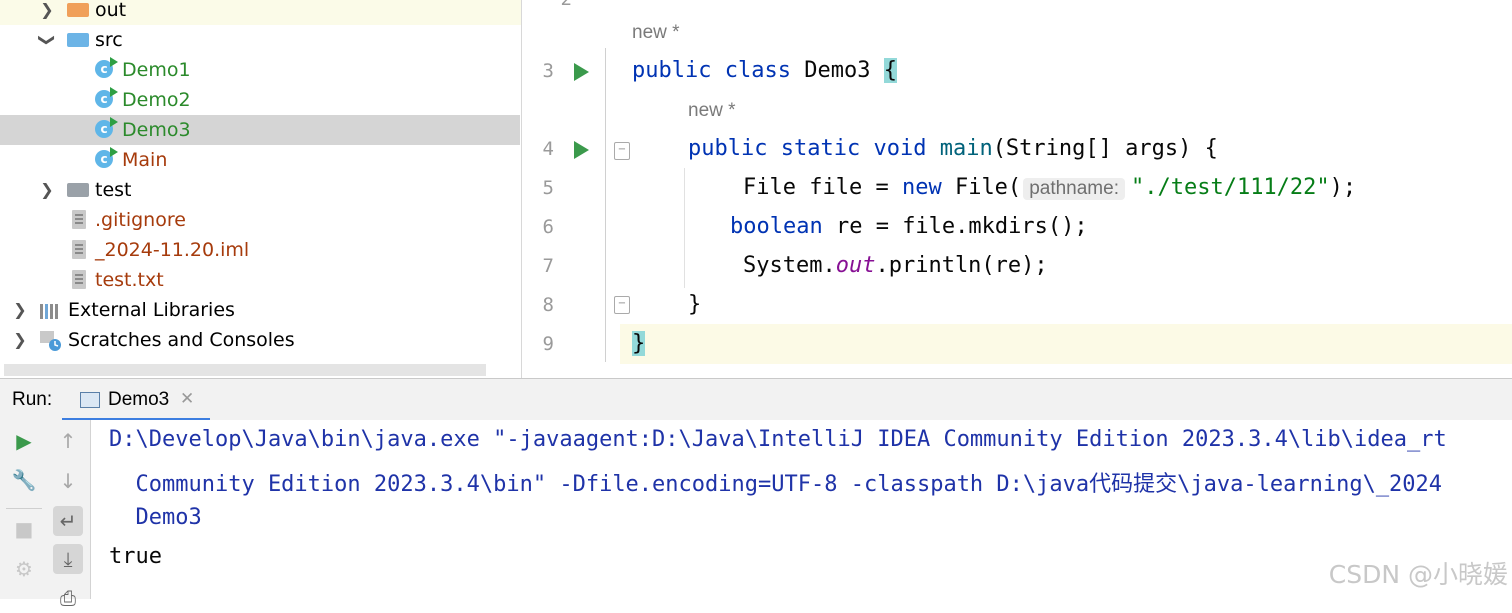  Describe the element at coordinates (129, 280) in the screenshot. I see `tree-item-label: test.txt` at that location.